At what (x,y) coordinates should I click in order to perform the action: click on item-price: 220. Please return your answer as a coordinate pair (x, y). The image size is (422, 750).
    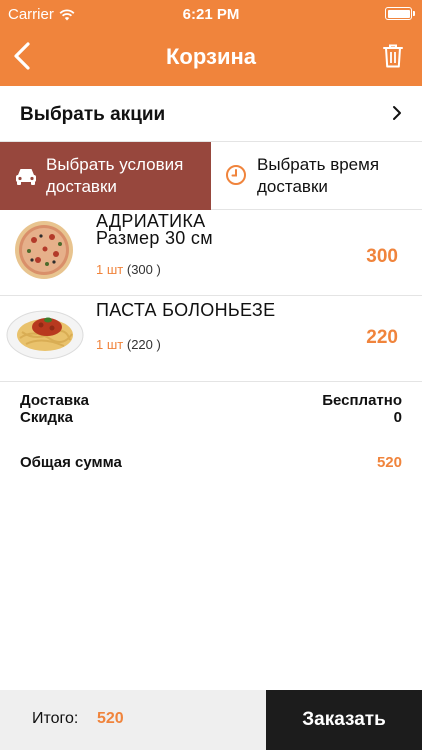
    Looking at the image, I should click on (382, 337).